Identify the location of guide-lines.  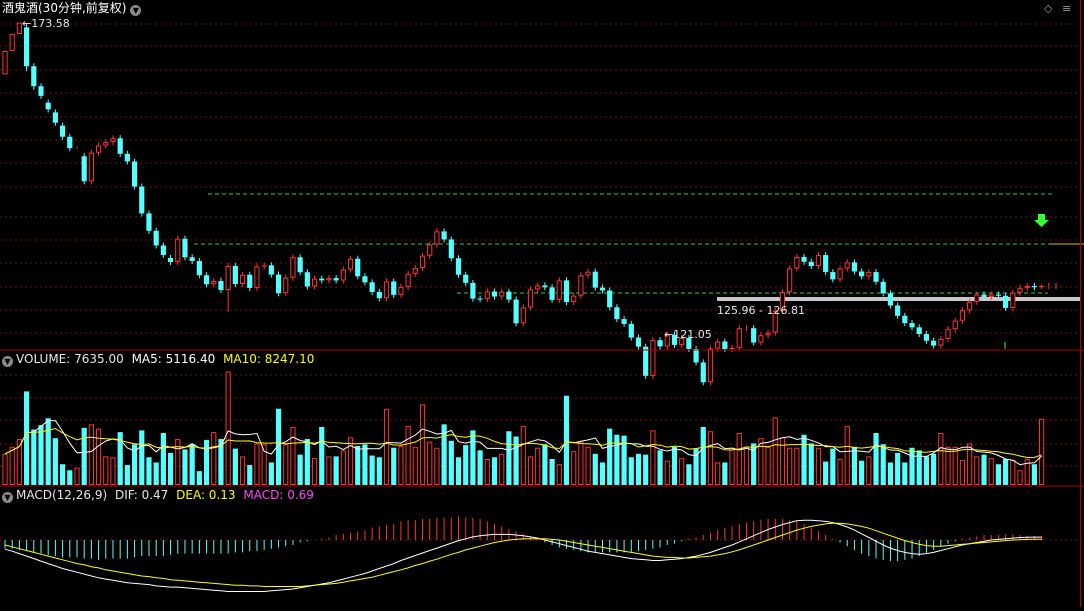
(639, 247).